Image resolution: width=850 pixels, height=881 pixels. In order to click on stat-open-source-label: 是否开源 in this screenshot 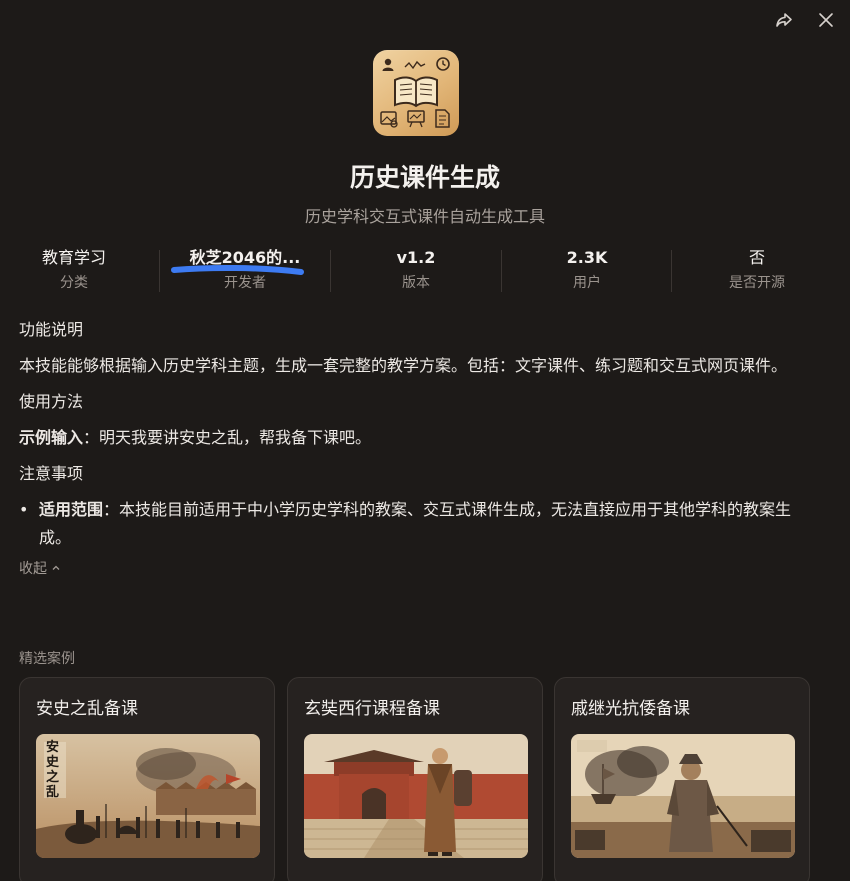, I will do `click(757, 283)`.